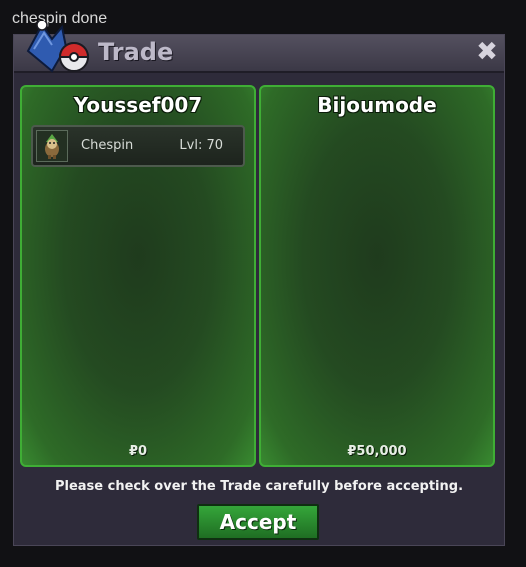 This screenshot has width=526, height=567. What do you see at coordinates (138, 146) in the screenshot?
I see `trade-item-slot: Chespin Lvl: 70` at bounding box center [138, 146].